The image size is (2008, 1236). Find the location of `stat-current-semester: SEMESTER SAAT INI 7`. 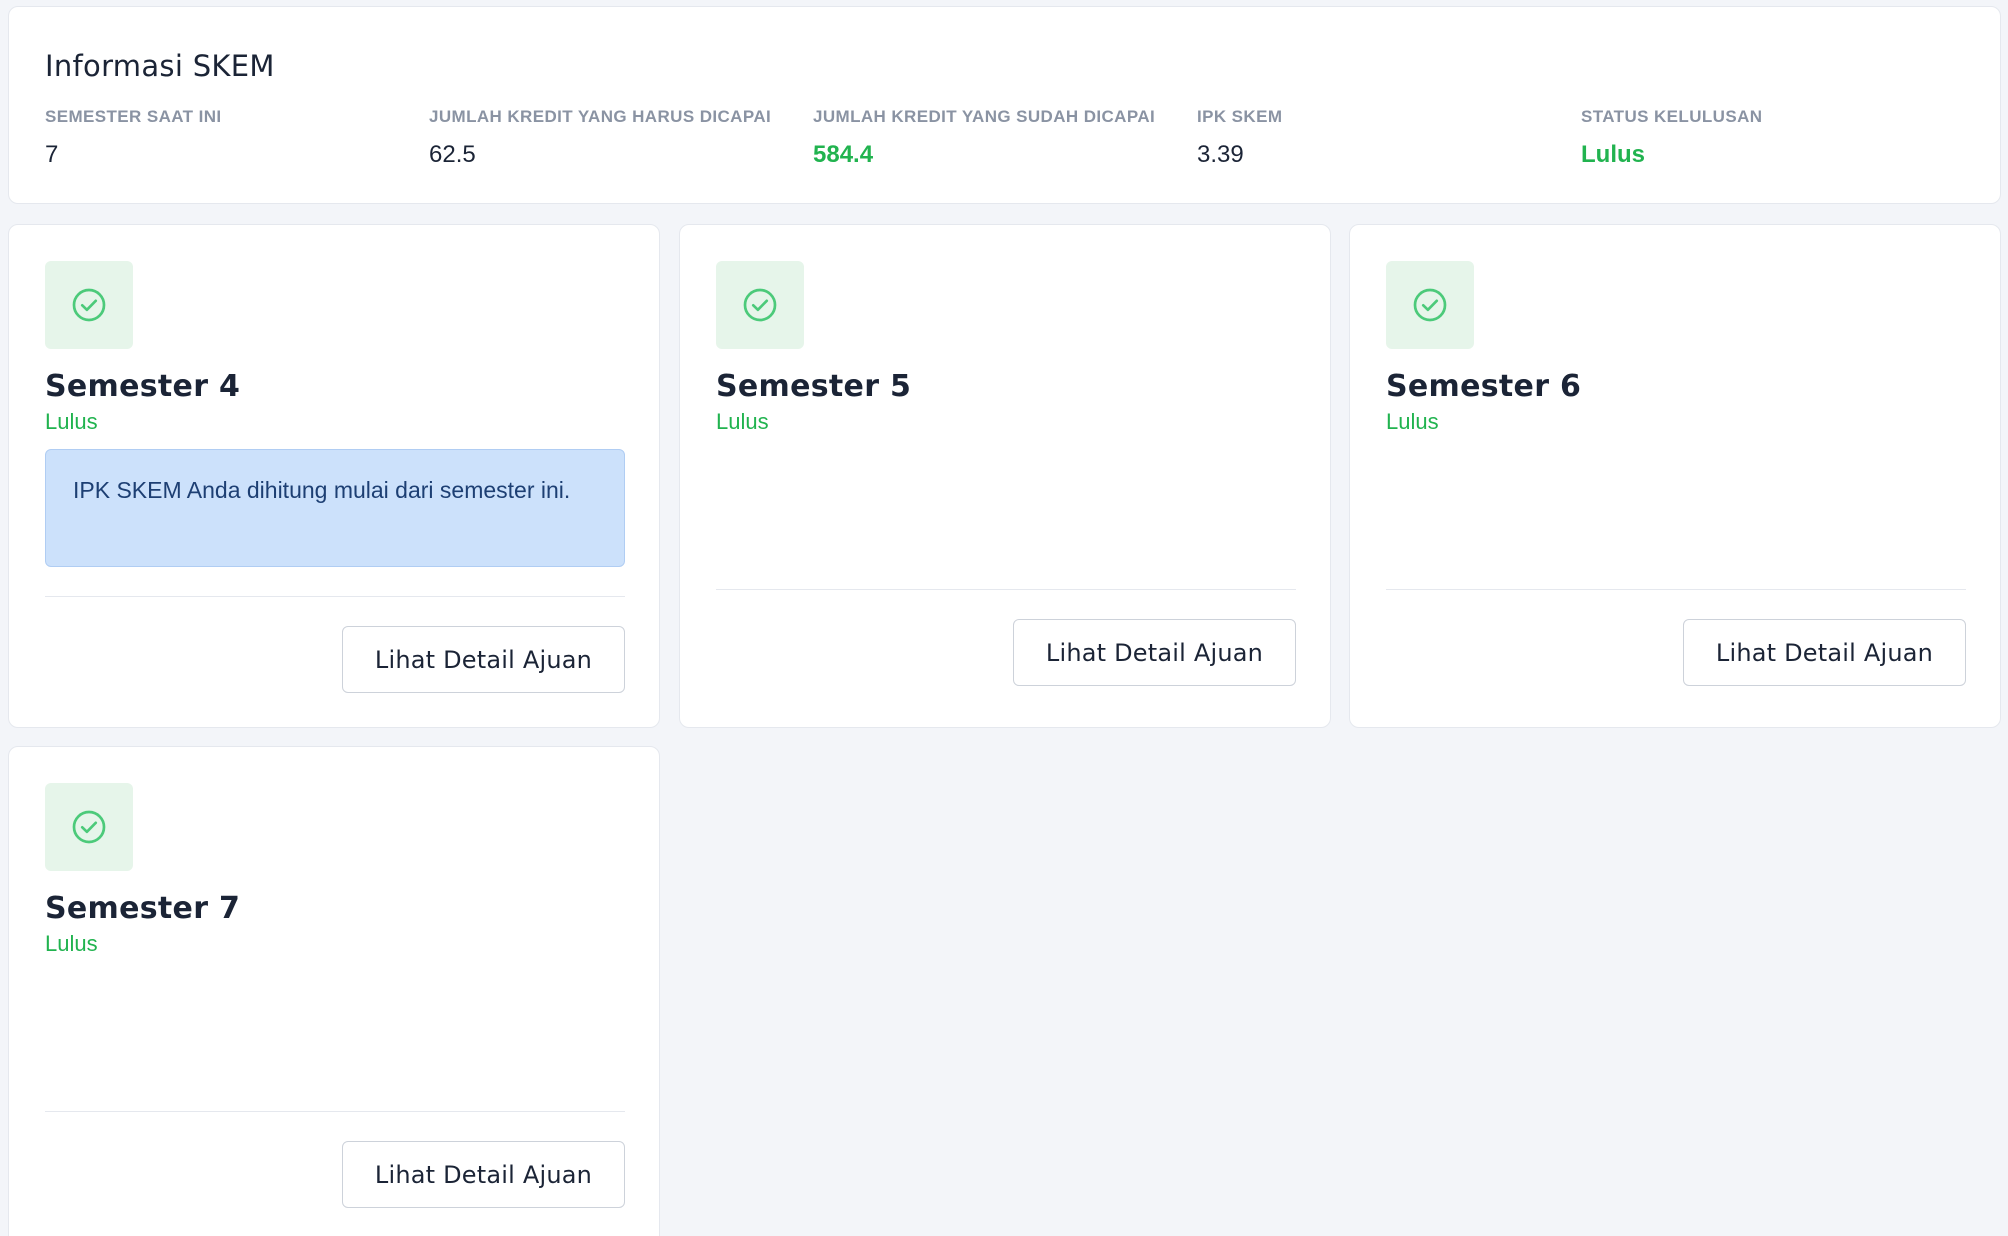

stat-current-semester: SEMESTER SAAT INI 7 is located at coordinates (133, 138).